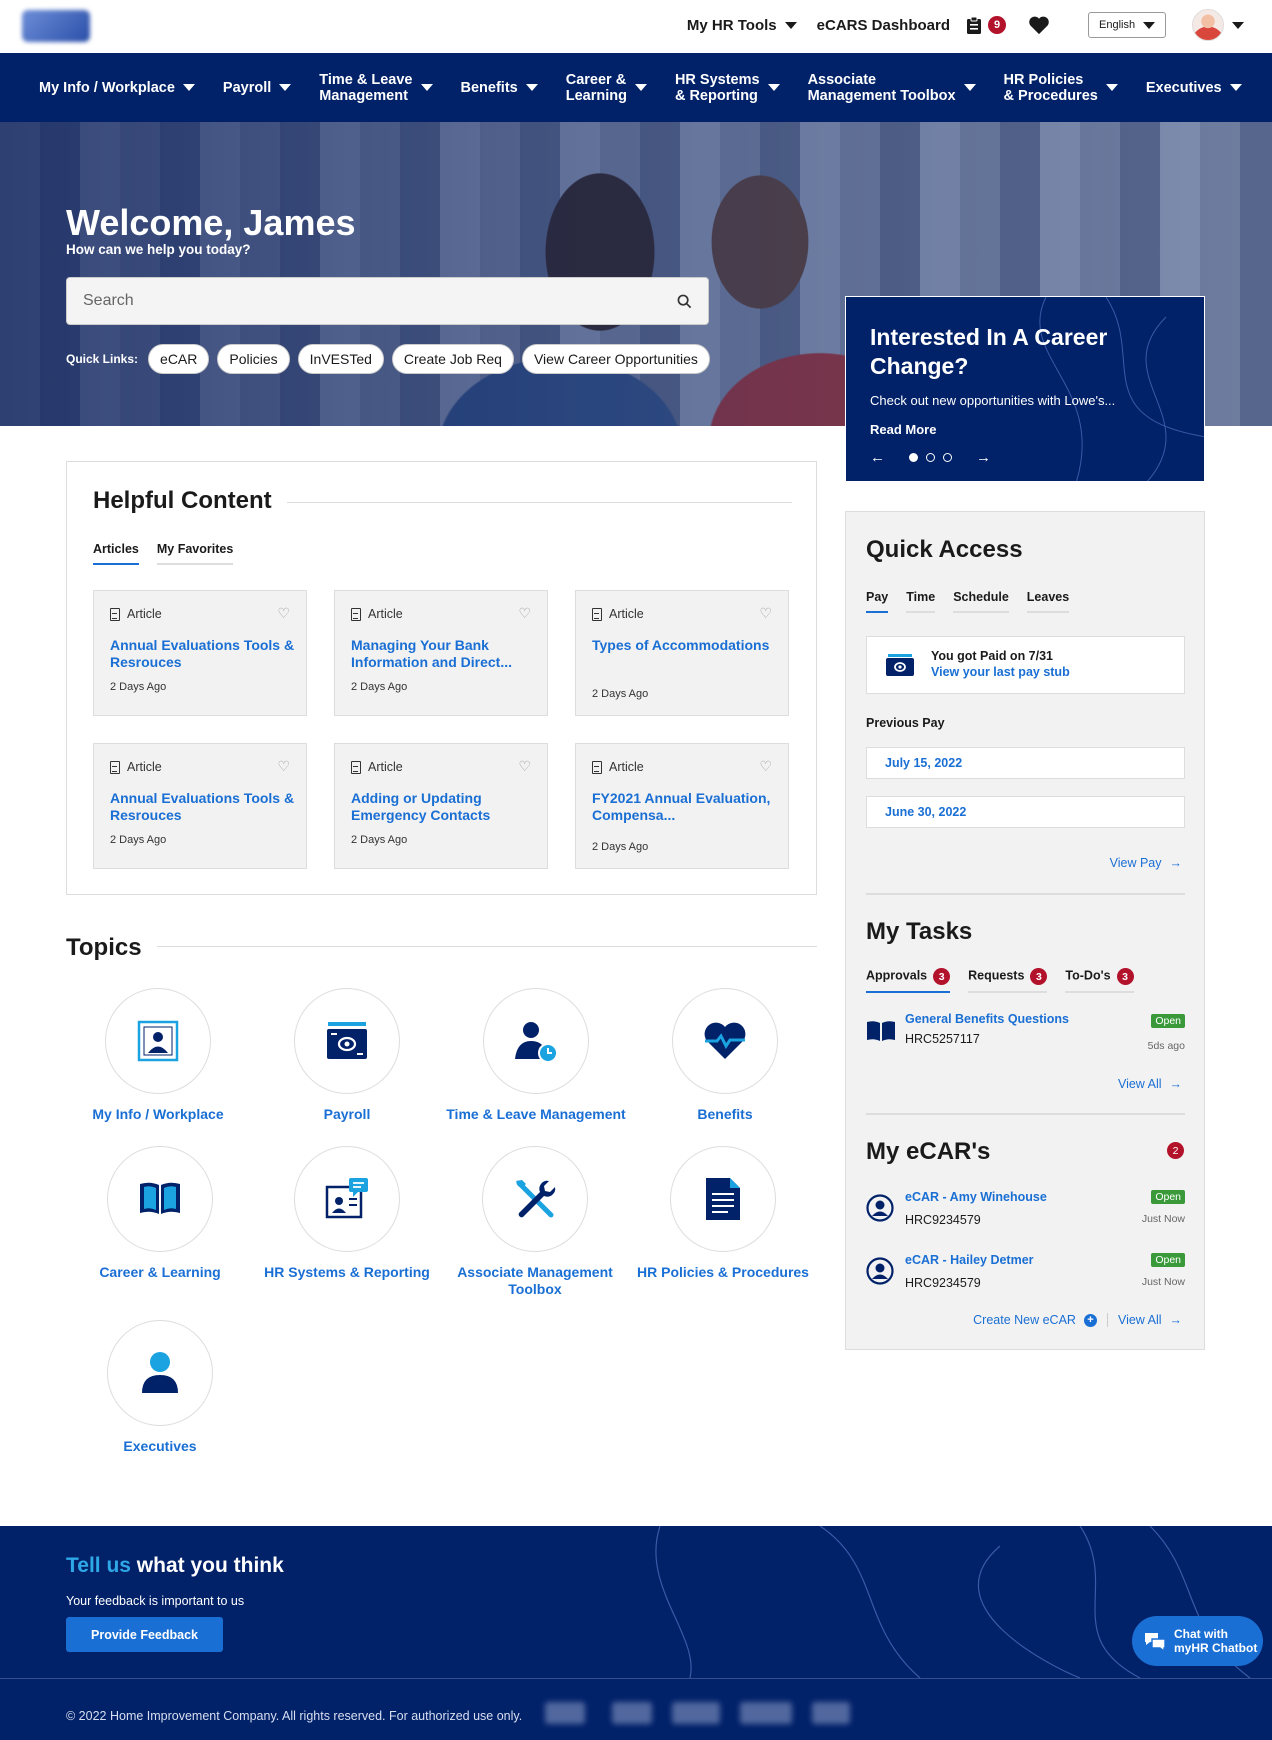 This screenshot has height=1740, width=1272. What do you see at coordinates (195, 553) in the screenshot?
I see `tab-my-favorites: My Favorites` at bounding box center [195, 553].